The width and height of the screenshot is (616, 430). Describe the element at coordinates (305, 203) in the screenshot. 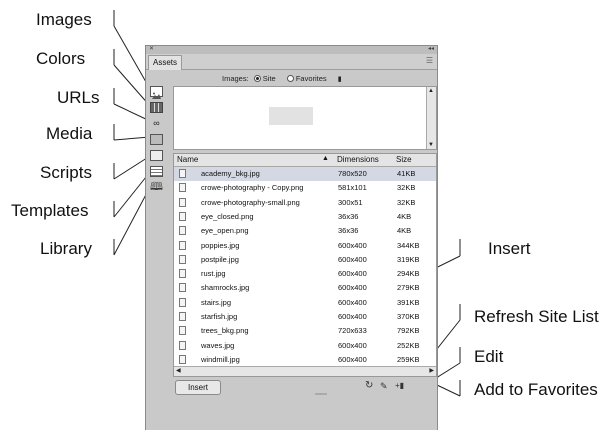

I see `file-row: crowe-photography-small.png 300x51 32KB` at that location.